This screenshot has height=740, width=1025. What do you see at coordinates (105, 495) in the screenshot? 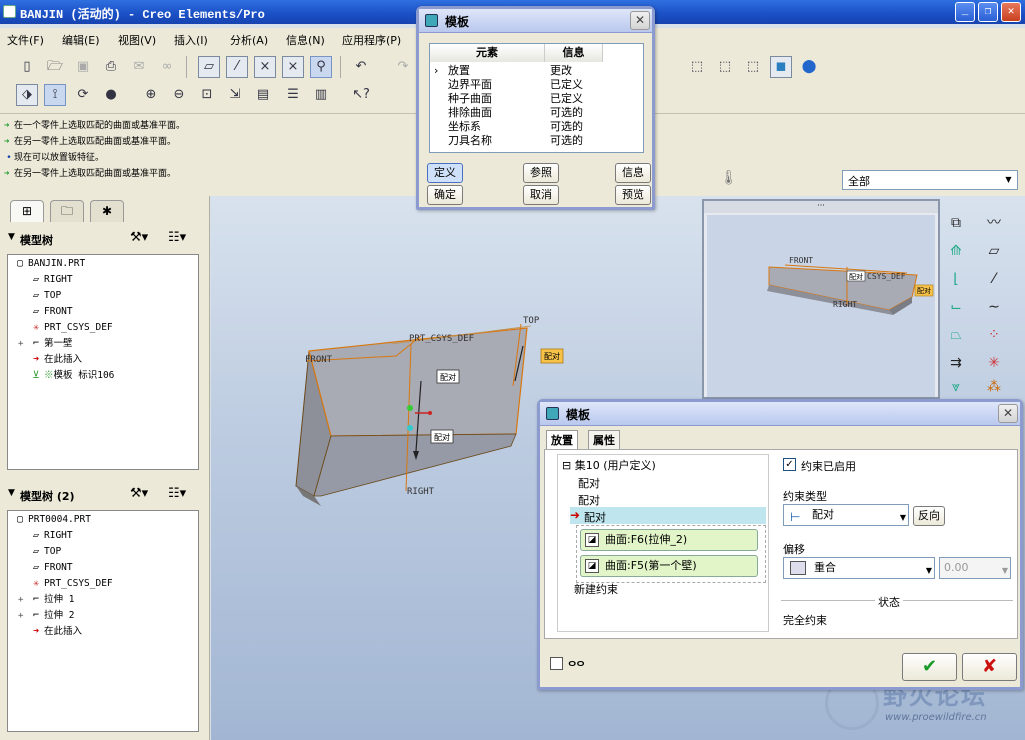
I see `model-tree-2-header: ▼ 模型树 (2) ⚒▾ ☷▾` at bounding box center [105, 495].